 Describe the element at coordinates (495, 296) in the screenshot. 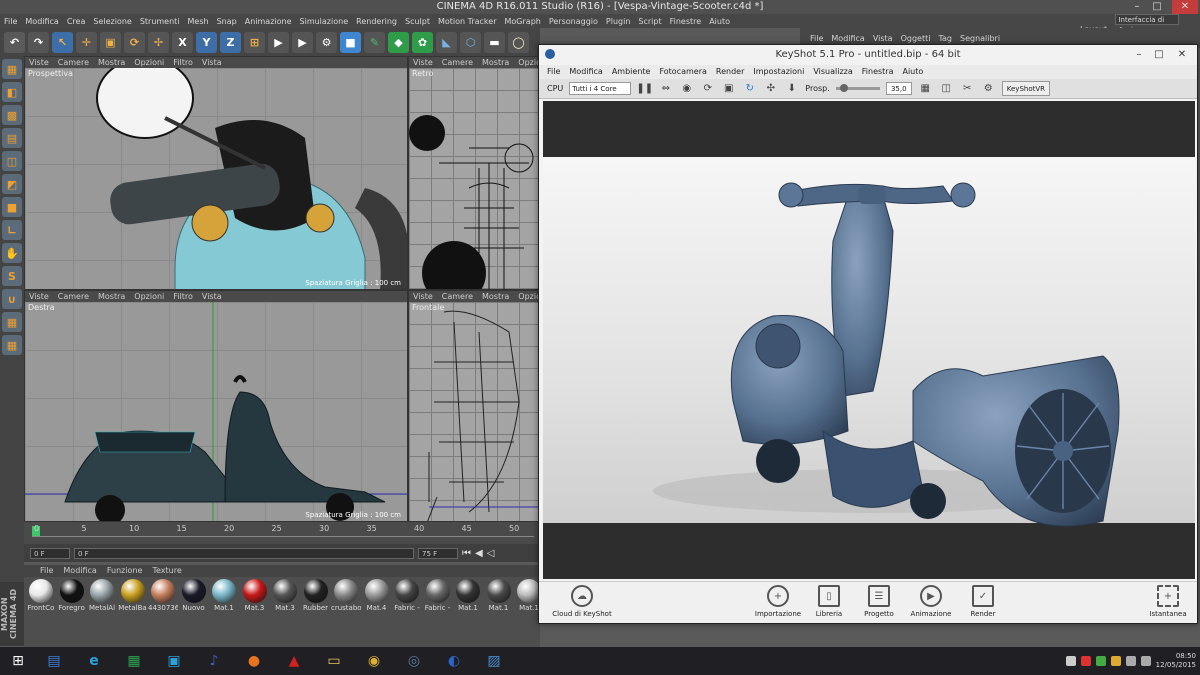

I see `viewport-menu-item: Mostra` at that location.